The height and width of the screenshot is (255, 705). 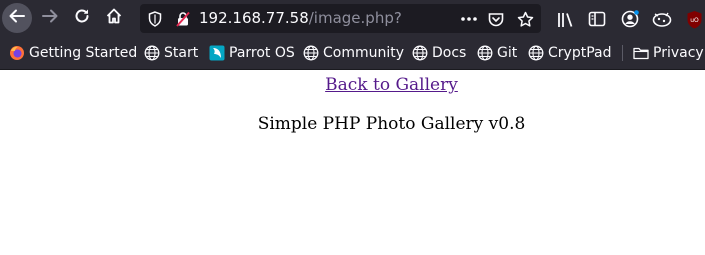 What do you see at coordinates (525, 19) in the screenshot?
I see `star-icon` at bounding box center [525, 19].